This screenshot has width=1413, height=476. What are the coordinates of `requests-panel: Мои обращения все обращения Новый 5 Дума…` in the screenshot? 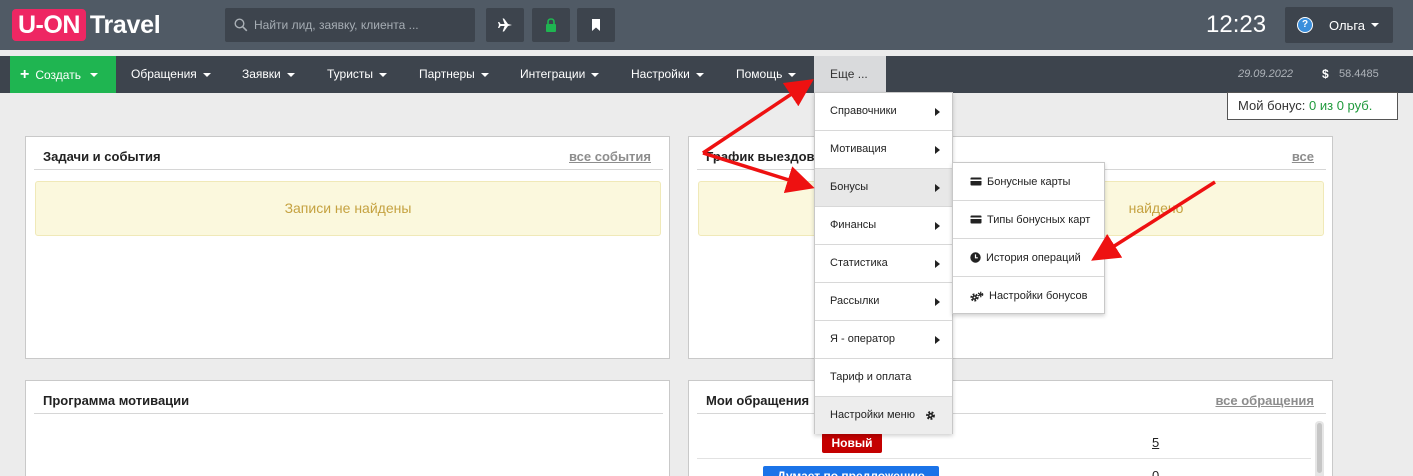 It's located at (1010, 428).